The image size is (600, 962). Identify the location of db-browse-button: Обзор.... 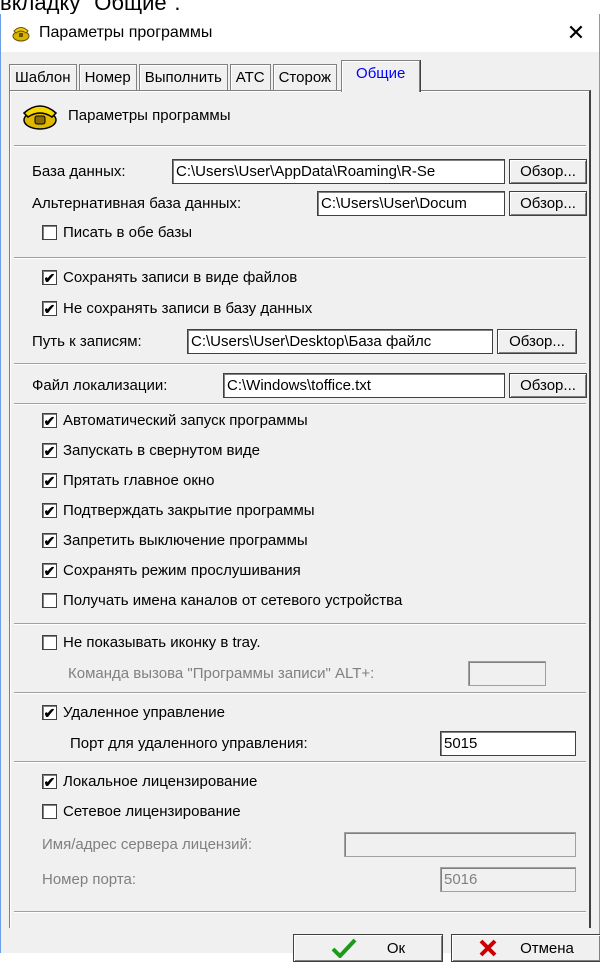
(548, 171).